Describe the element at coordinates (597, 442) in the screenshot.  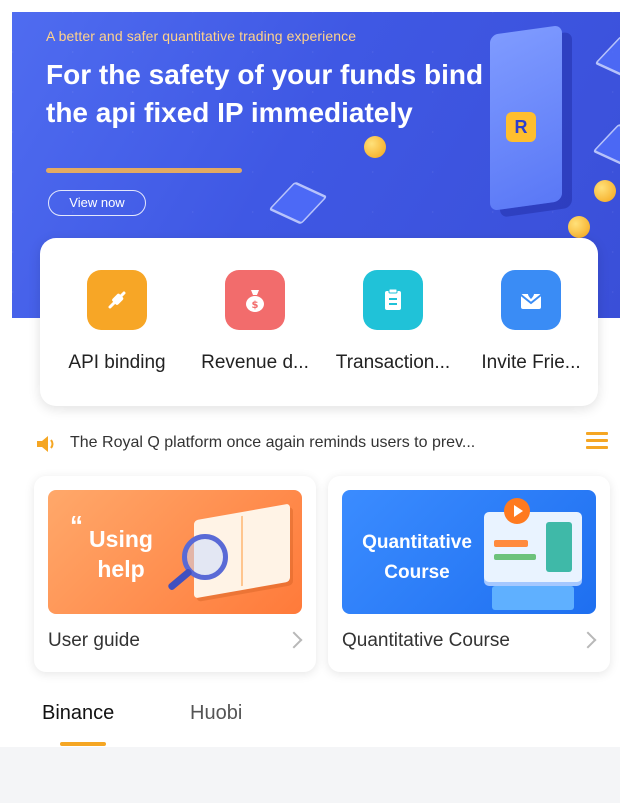
I see `menu-icon` at that location.